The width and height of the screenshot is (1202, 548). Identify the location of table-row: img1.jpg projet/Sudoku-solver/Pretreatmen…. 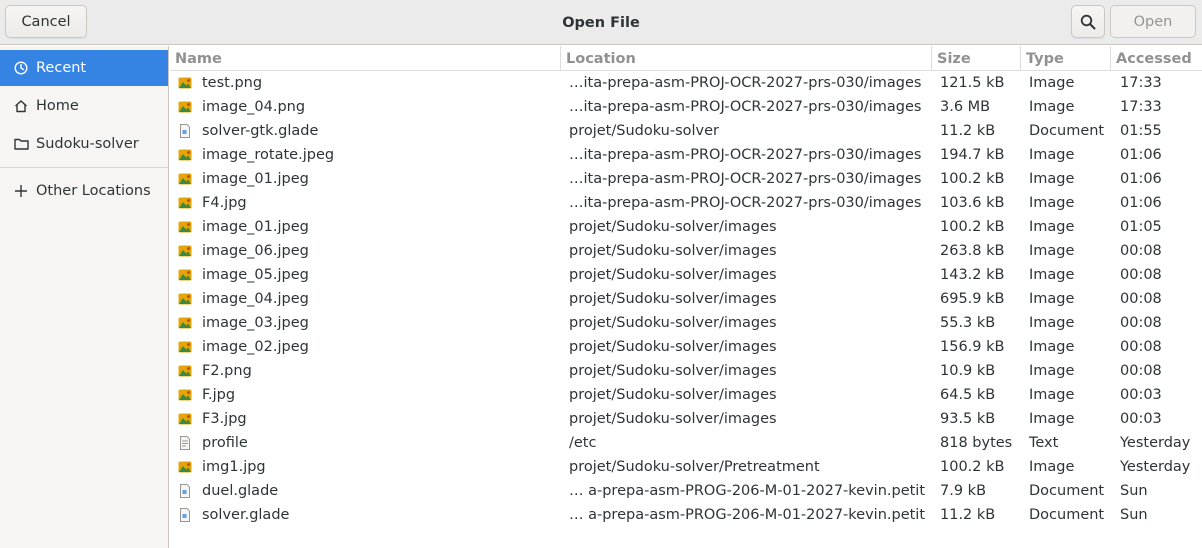
(686, 467).